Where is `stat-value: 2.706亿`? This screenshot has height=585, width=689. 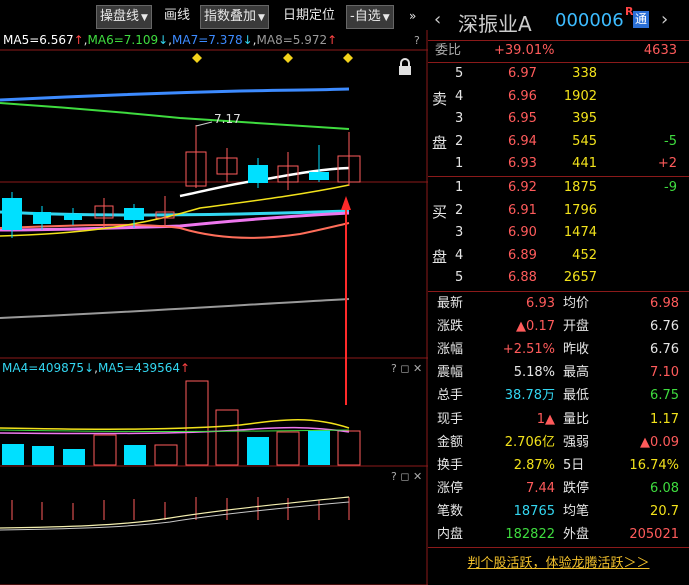
stat-value: 2.706亿 is located at coordinates (529, 442).